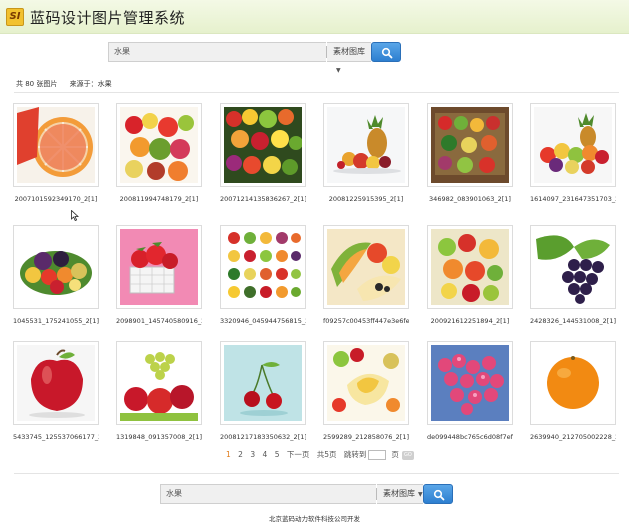  I want to click on item-caption: 346982_083901063_2[1], so click(470, 199).